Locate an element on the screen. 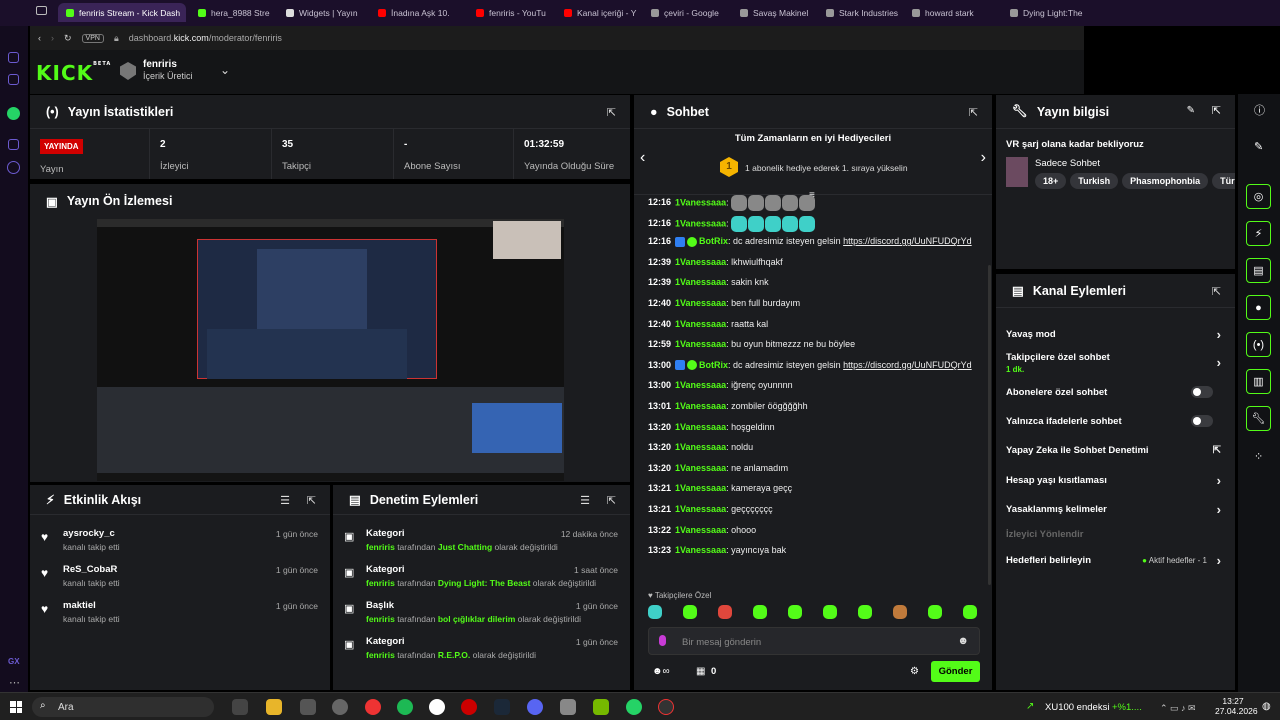 Image resolution: width=1280 pixels, height=720 pixels. stream-tag: 18+ is located at coordinates (1051, 181).